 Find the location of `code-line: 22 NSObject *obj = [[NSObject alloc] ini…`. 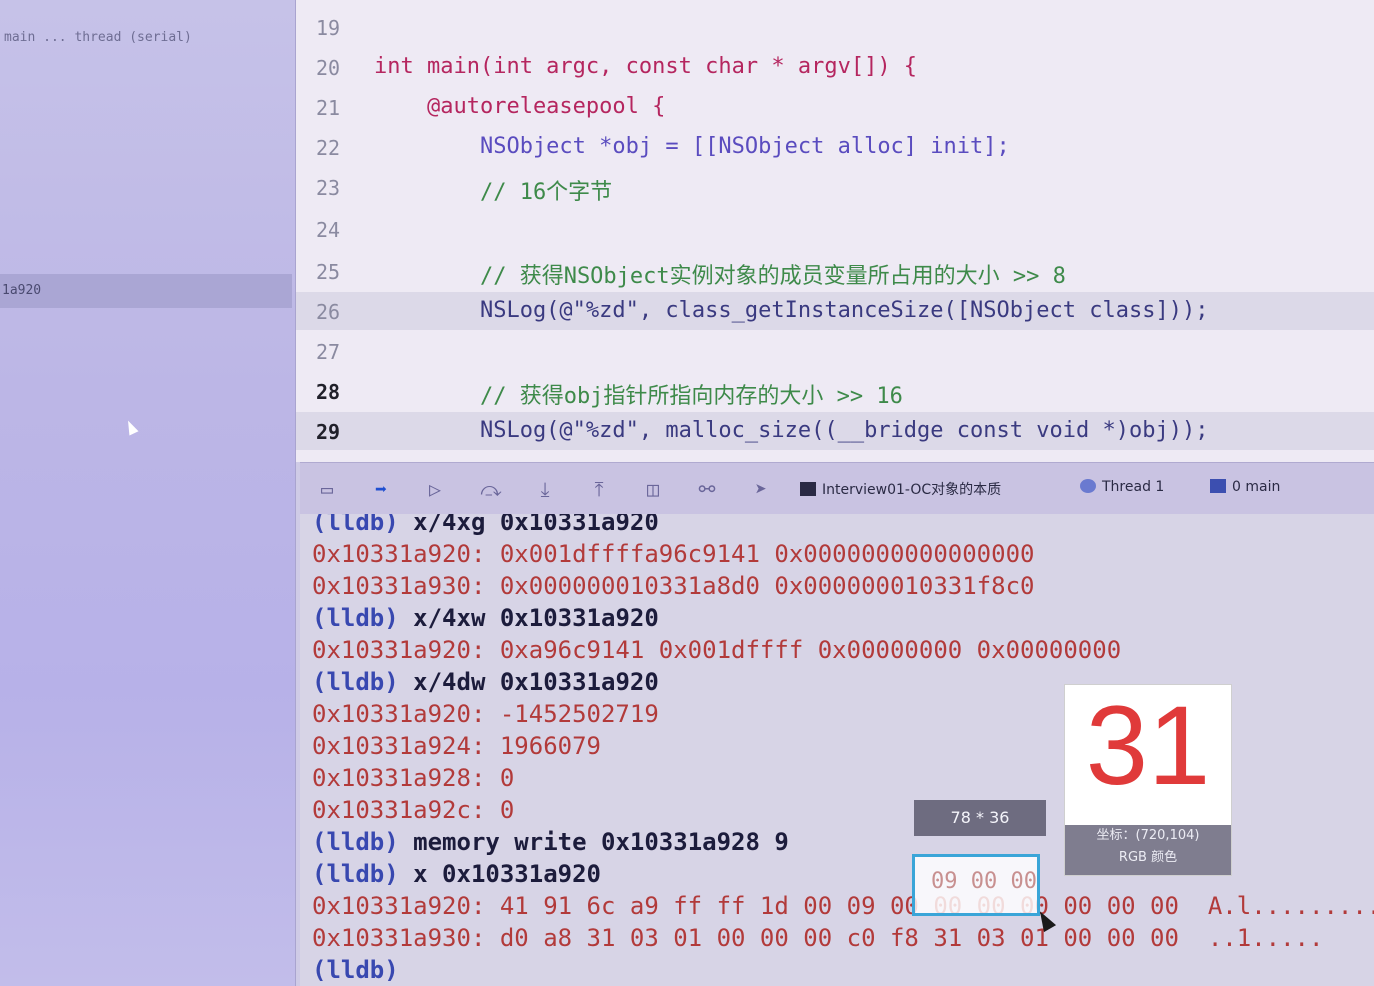

code-line: 22 NSObject *obj = [[NSObject alloc] ini… is located at coordinates (835, 147).